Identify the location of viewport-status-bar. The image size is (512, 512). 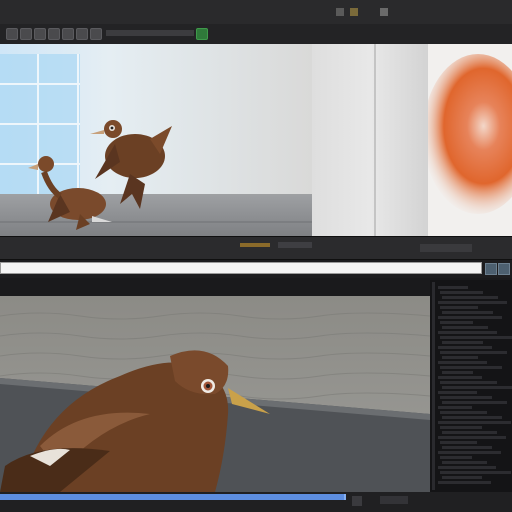
(256, 248).